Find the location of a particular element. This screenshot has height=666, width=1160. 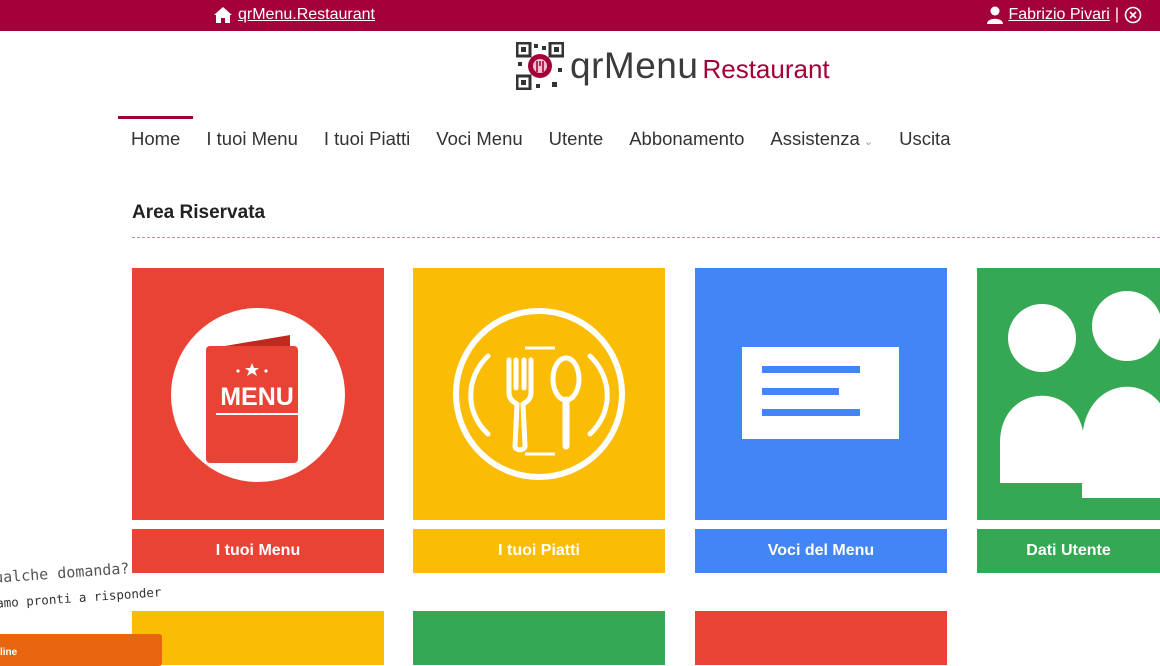

nav-item-dishes: I tuoi Piatti is located at coordinates (367, 139).